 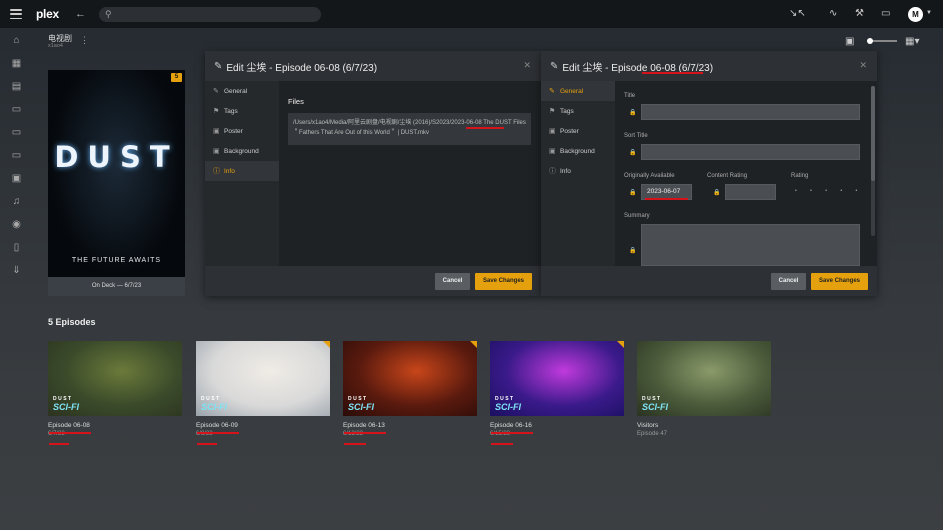 I want to click on sort-title-field, so click(x=750, y=152).